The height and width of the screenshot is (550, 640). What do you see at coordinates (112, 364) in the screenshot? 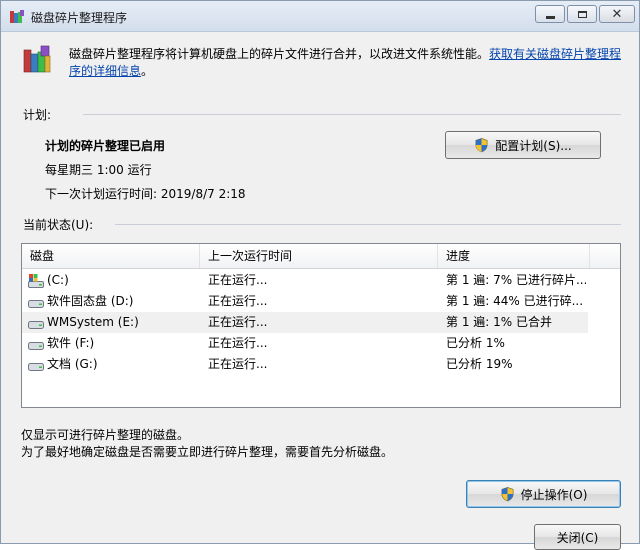
I see `disk-name-cell: 文档 (G:)` at bounding box center [112, 364].